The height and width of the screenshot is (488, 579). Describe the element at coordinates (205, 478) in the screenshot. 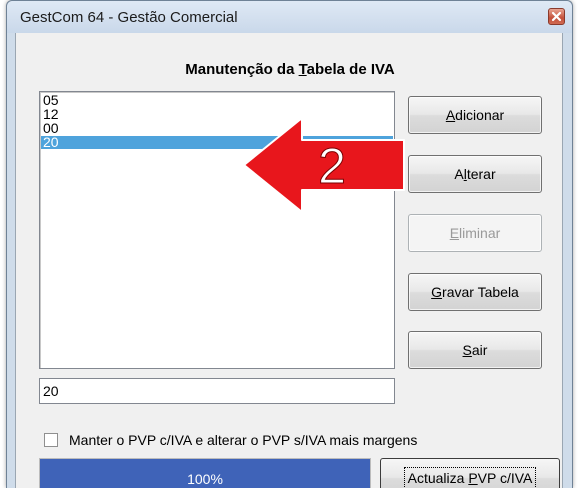

I see `progress-label: 100%` at that location.